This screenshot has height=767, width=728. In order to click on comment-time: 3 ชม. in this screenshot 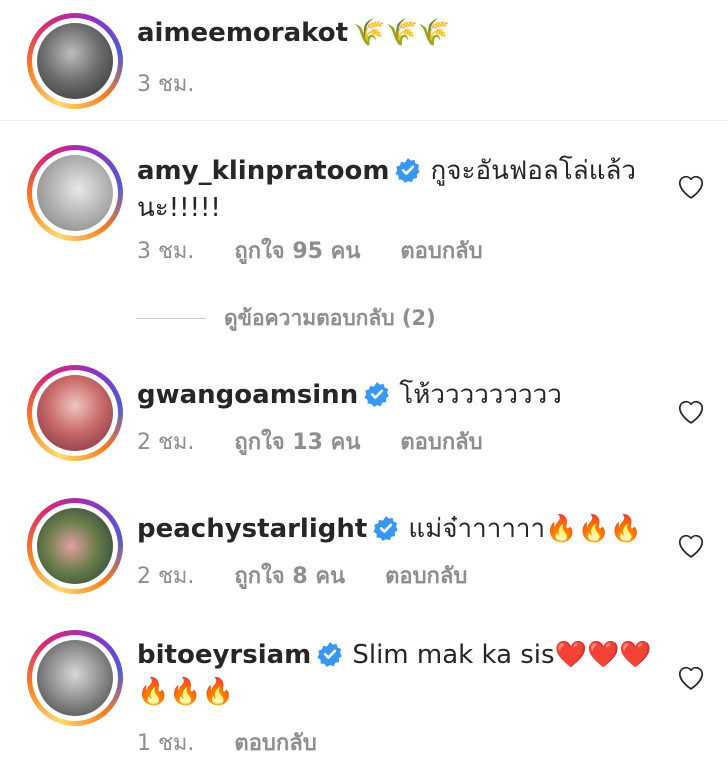, I will do `click(166, 251)`.